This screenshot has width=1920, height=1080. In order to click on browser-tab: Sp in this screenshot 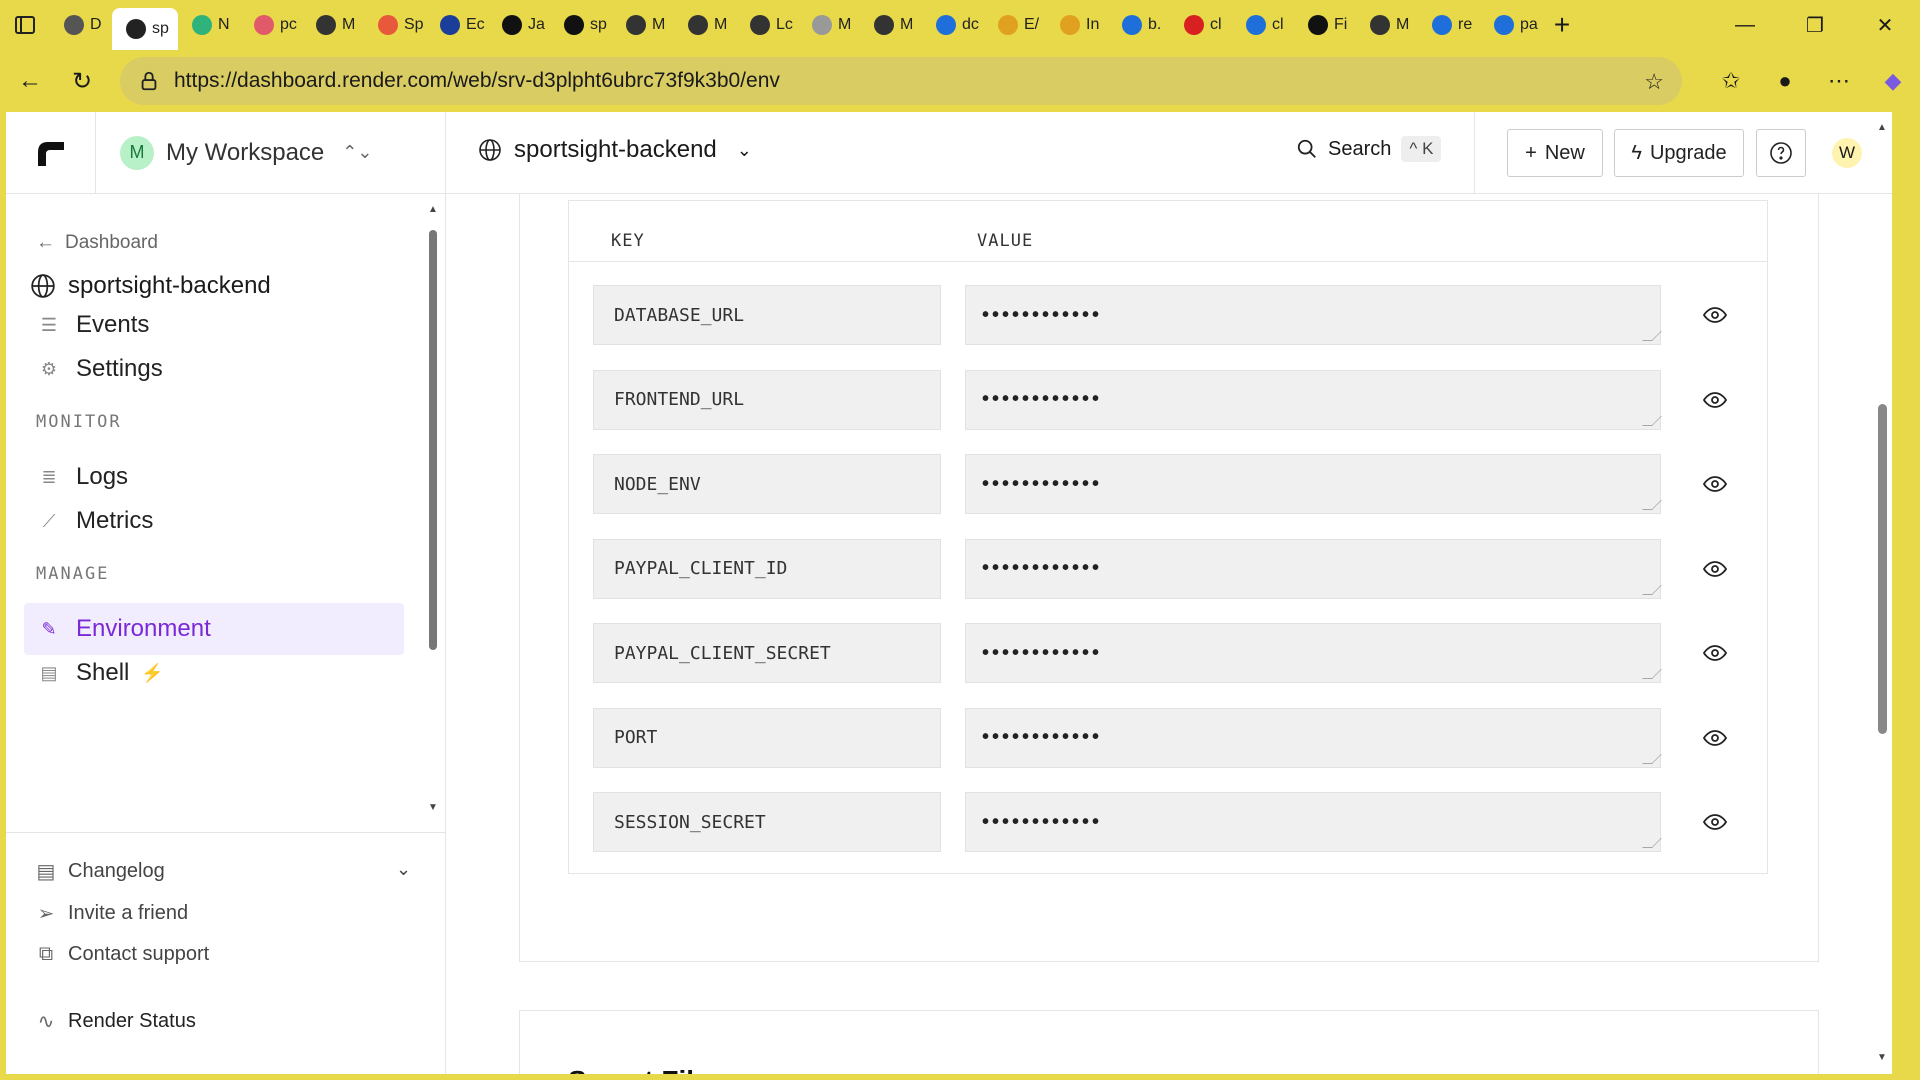, I will do `click(395, 25)`.